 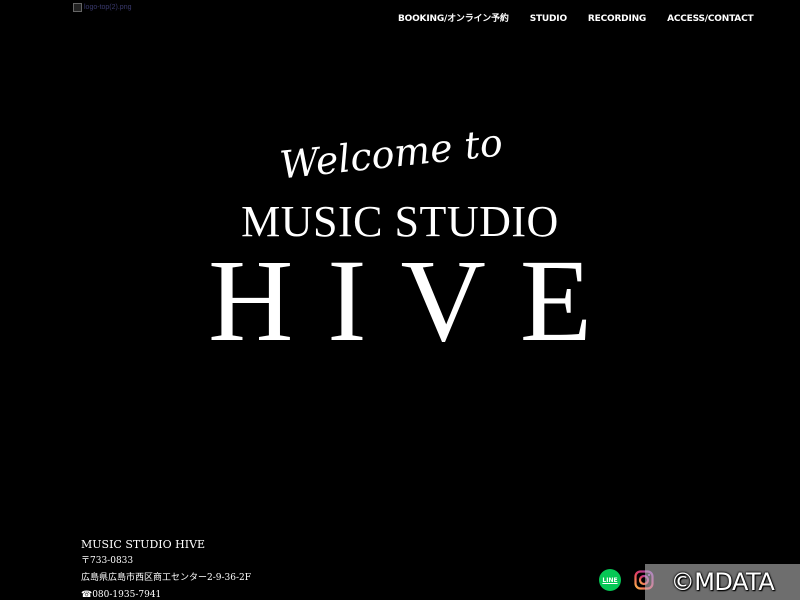 I want to click on logo-alt-text: logo-top(2).png, so click(x=108, y=7).